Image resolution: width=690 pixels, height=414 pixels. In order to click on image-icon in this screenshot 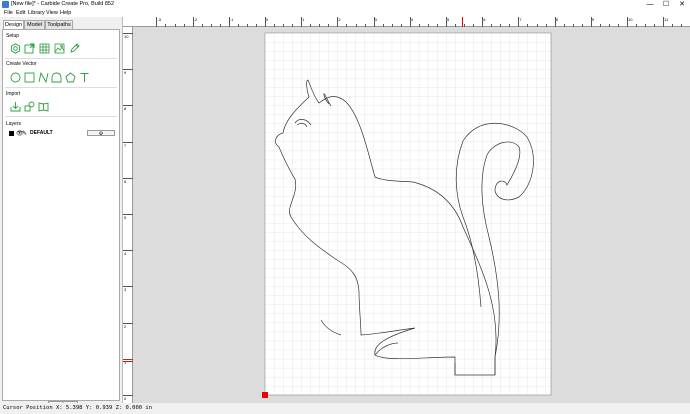, I will do `click(59, 48)`.